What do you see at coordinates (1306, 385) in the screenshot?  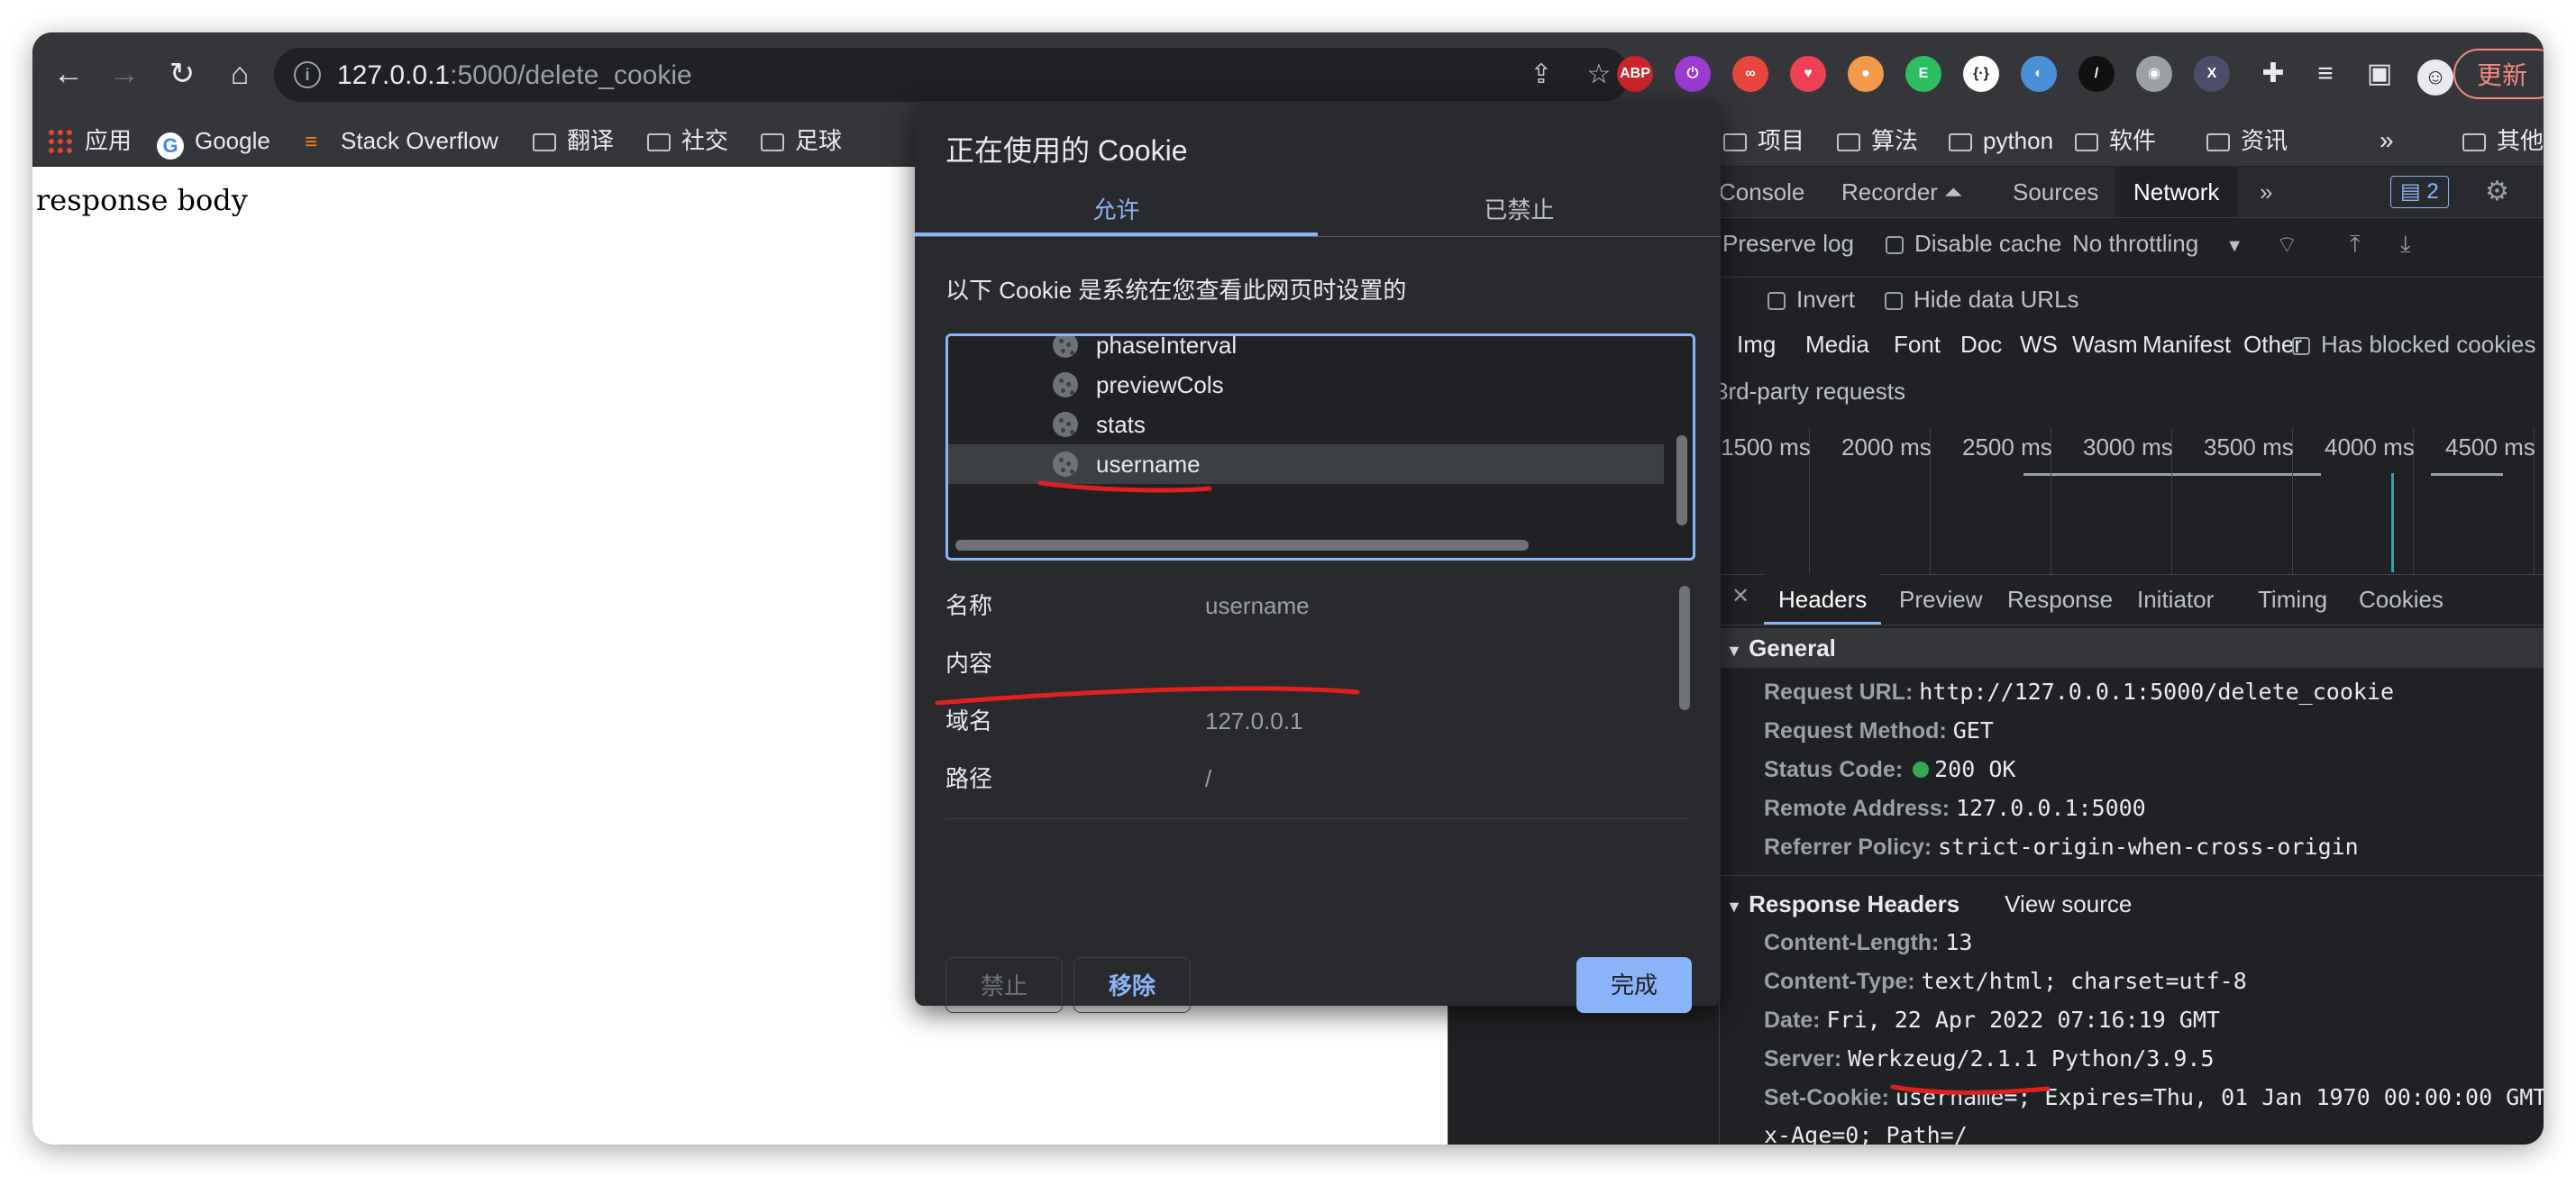 I see `cookie-item-previewcols: previewCols` at bounding box center [1306, 385].